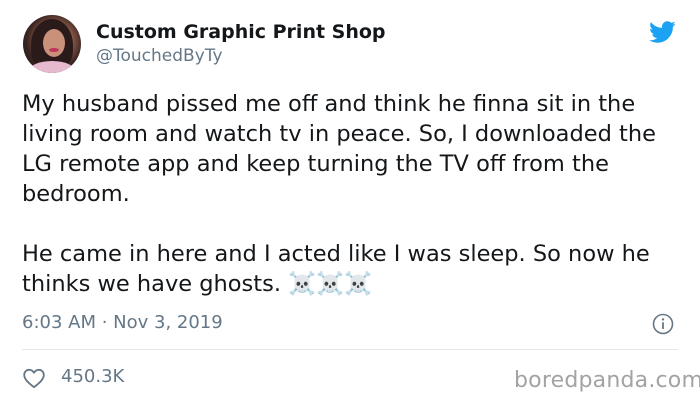 This screenshot has height=403, width=700. Describe the element at coordinates (607, 380) in the screenshot. I see `watermark: boredpanda.com` at that location.